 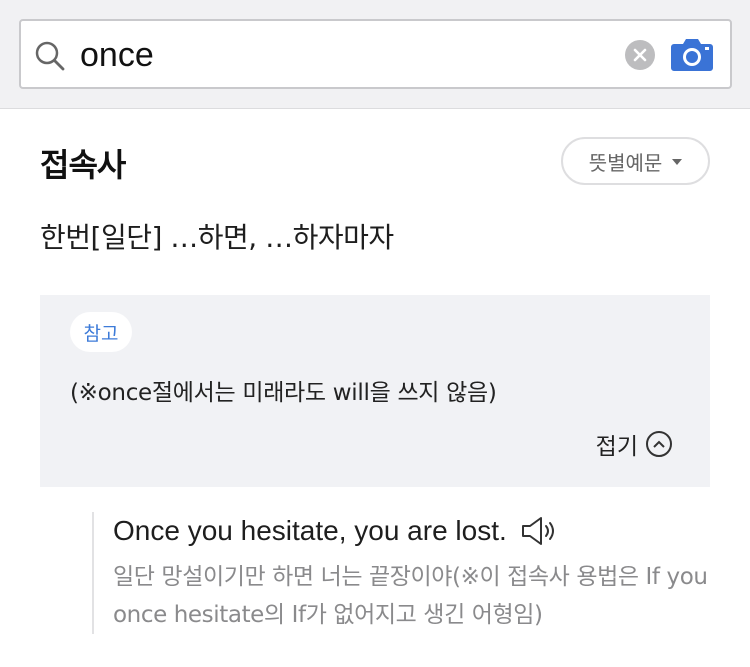 I want to click on camera-icon, so click(x=692, y=54).